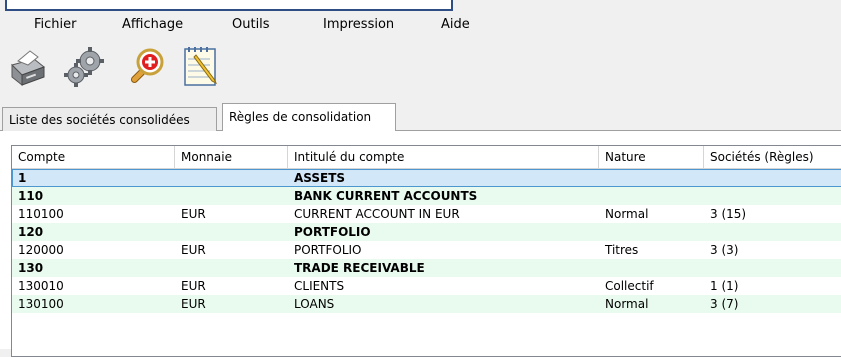  Describe the element at coordinates (420, 28) in the screenshot. I see `menu-bar: Fichier Affichage Outils Impression Aide` at that location.